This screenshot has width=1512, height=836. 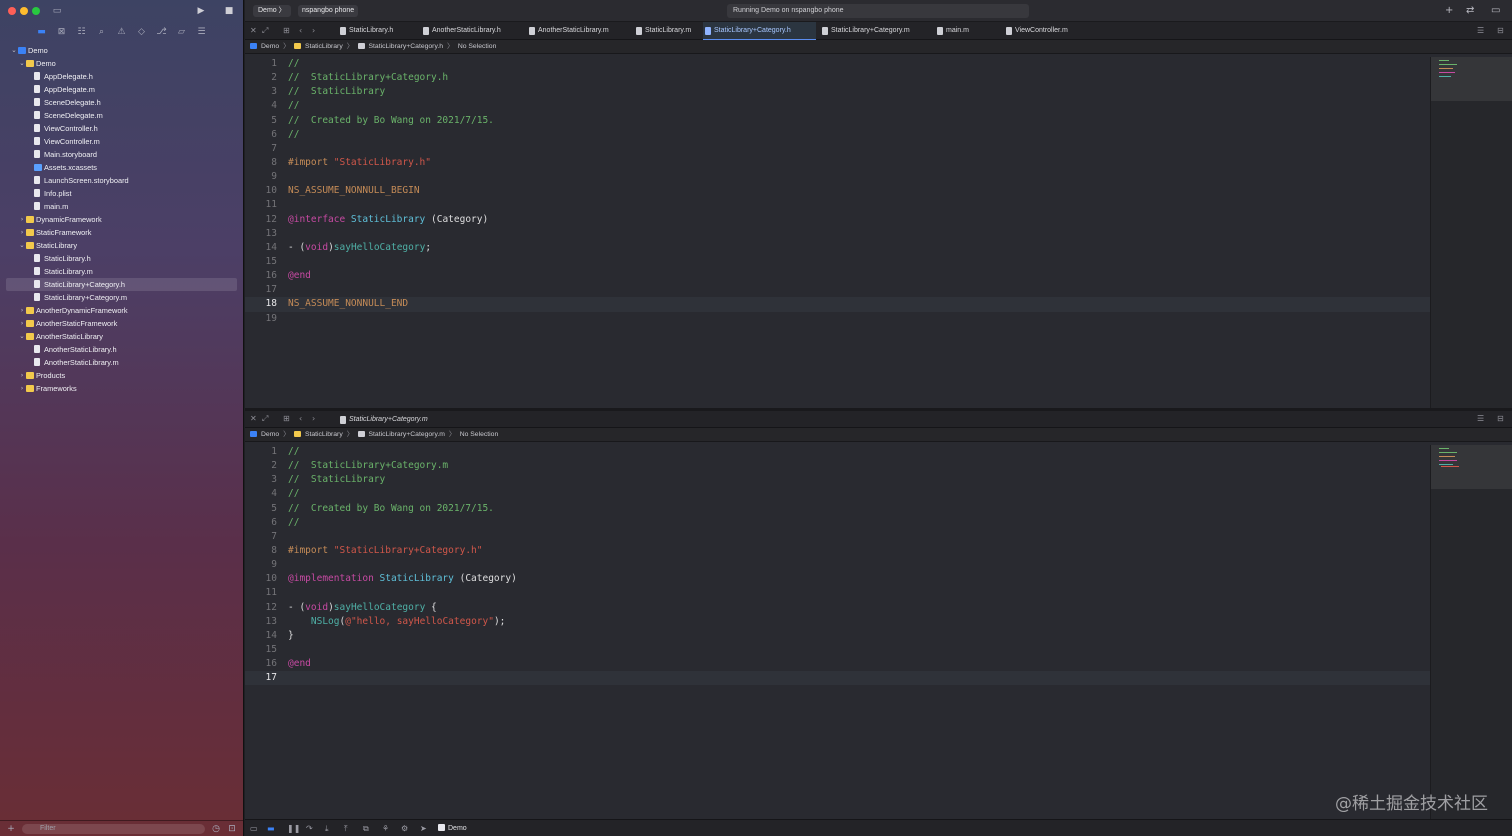 What do you see at coordinates (313, 419) in the screenshot?
I see `forward-icon: ›` at bounding box center [313, 419].